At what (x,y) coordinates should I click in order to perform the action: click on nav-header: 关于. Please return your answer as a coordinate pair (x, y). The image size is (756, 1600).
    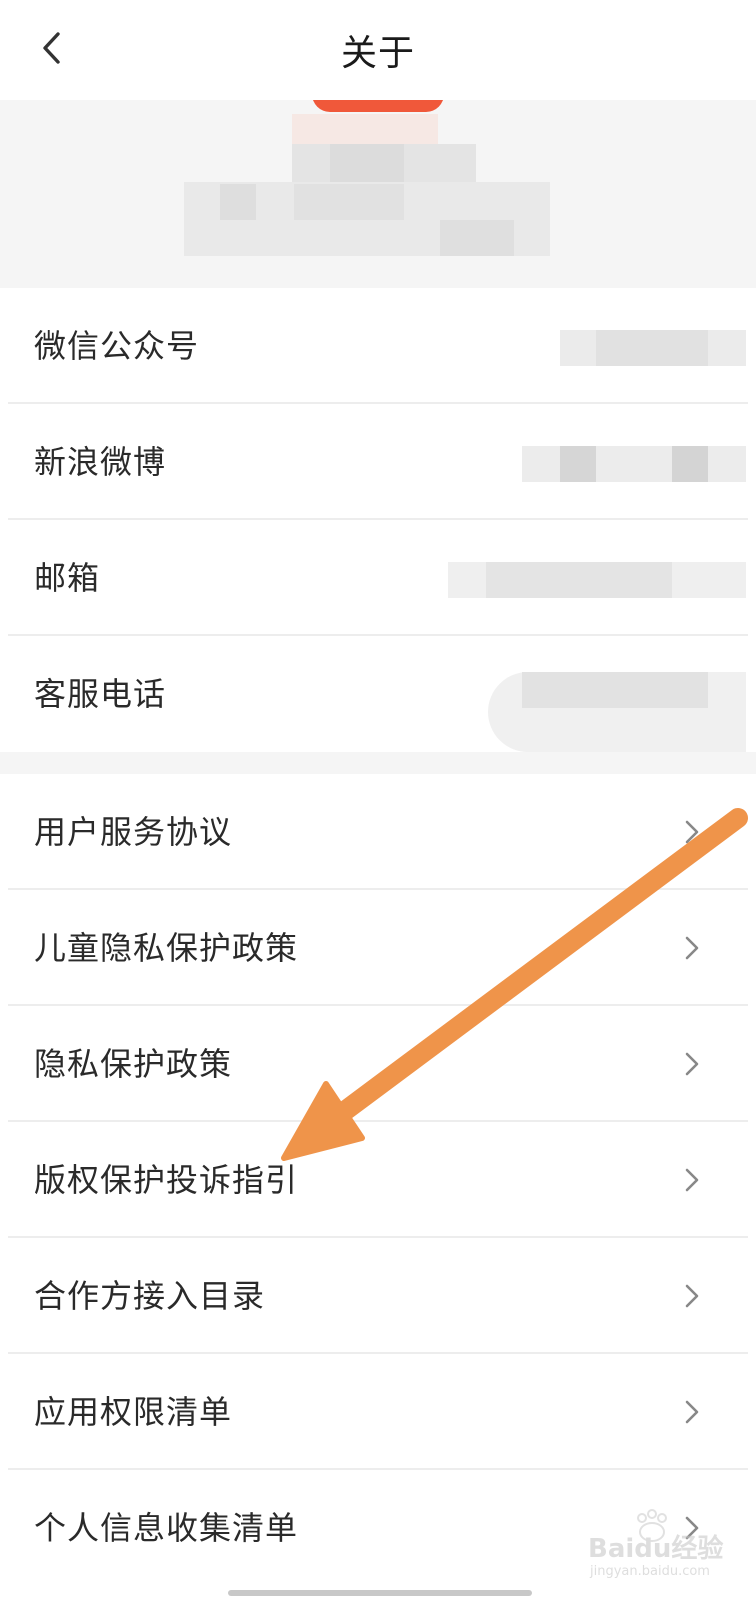
    Looking at the image, I should click on (378, 50).